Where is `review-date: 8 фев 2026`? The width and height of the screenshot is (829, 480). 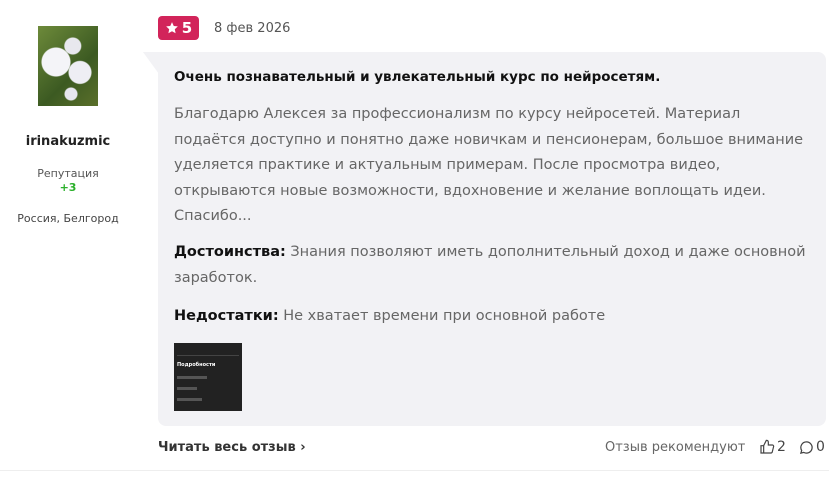 review-date: 8 фев 2026 is located at coordinates (252, 28).